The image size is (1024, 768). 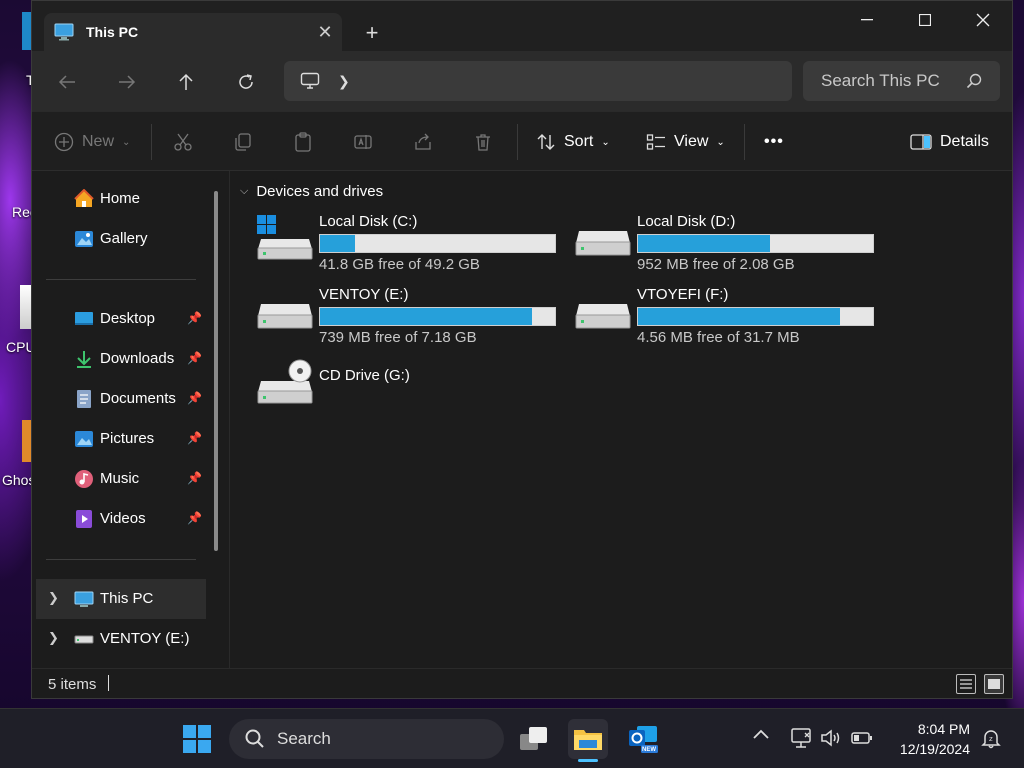 I want to click on copy-button, so click(x=243, y=142).